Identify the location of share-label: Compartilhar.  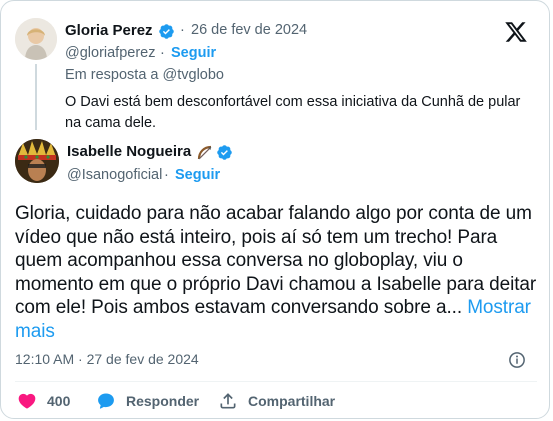
(292, 401).